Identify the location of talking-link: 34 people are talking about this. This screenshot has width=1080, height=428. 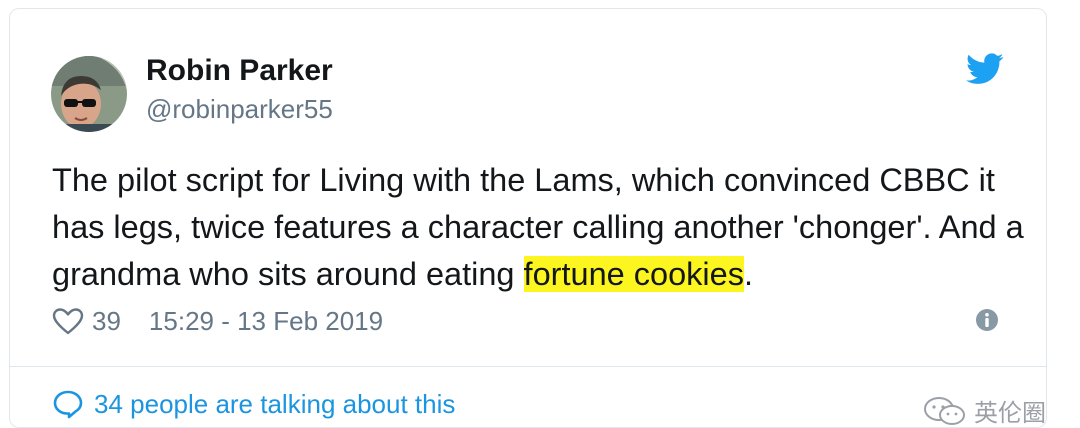
(253, 404).